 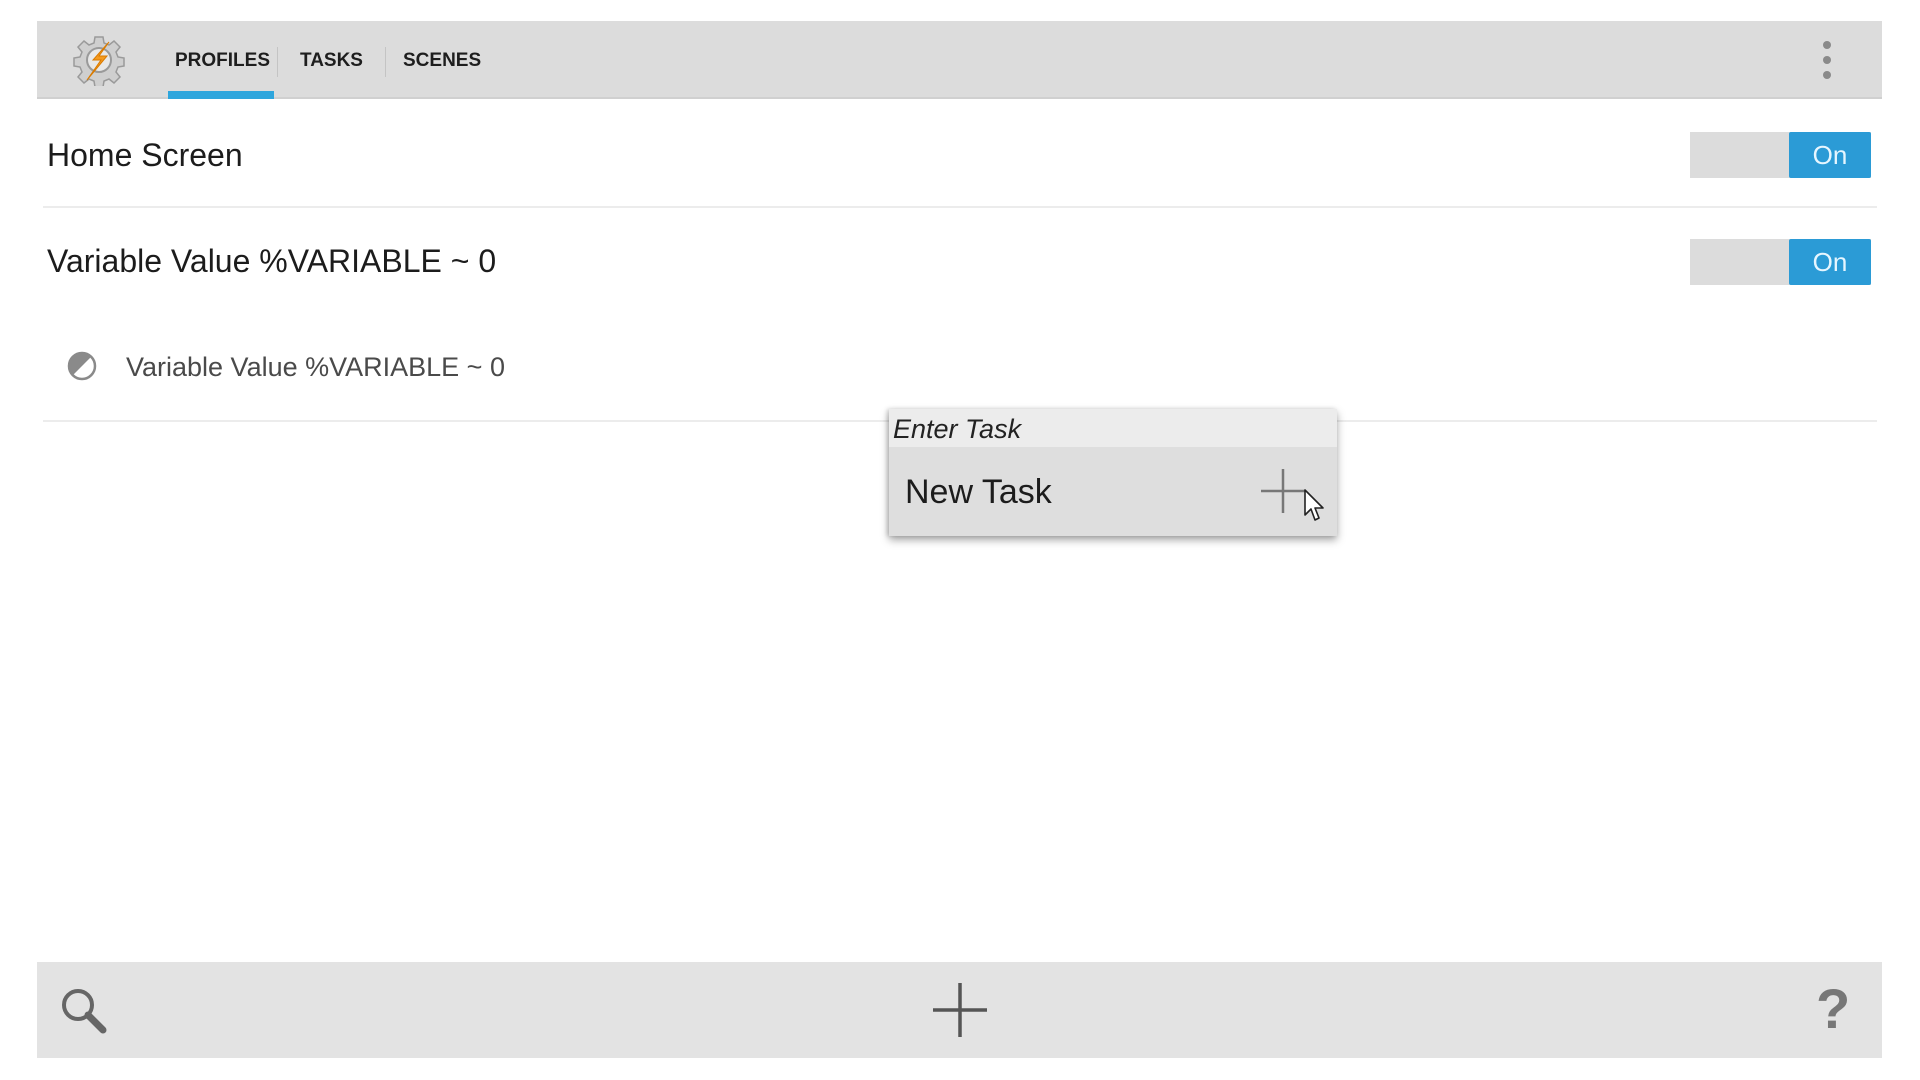 What do you see at coordinates (960, 207) in the screenshot?
I see `divider` at bounding box center [960, 207].